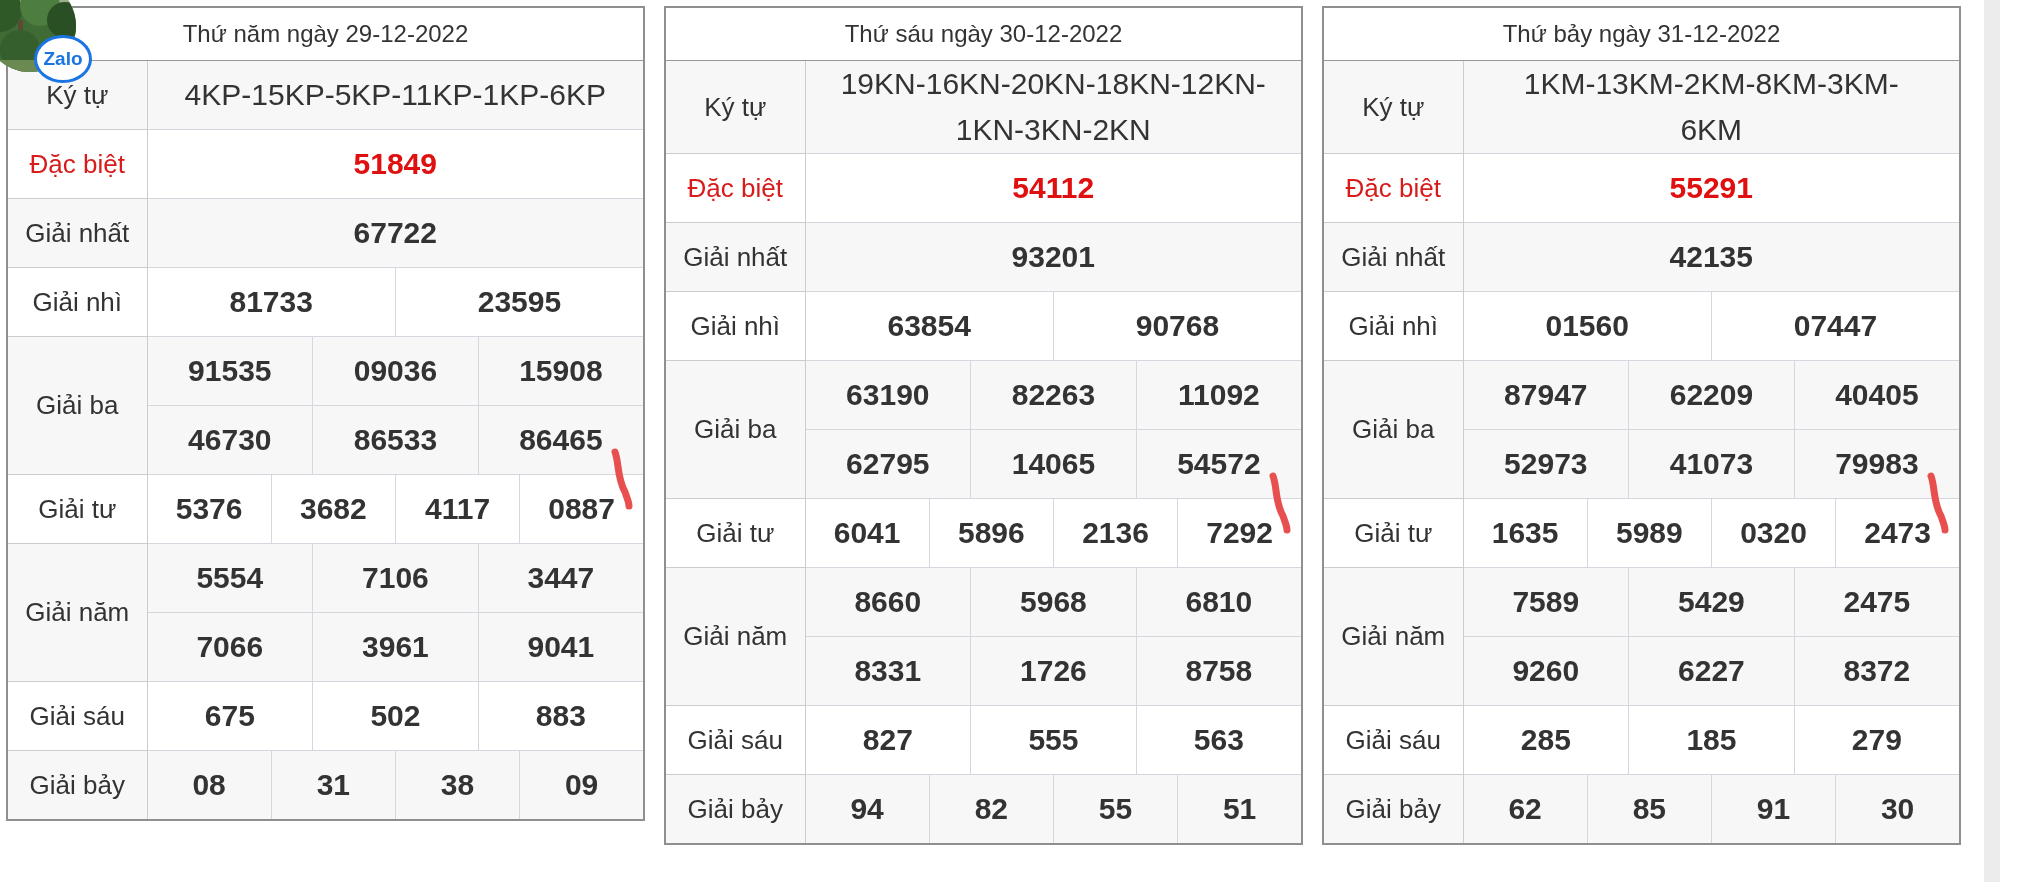 The image size is (2026, 888). I want to click on number-cell: 6041, so click(867, 533).